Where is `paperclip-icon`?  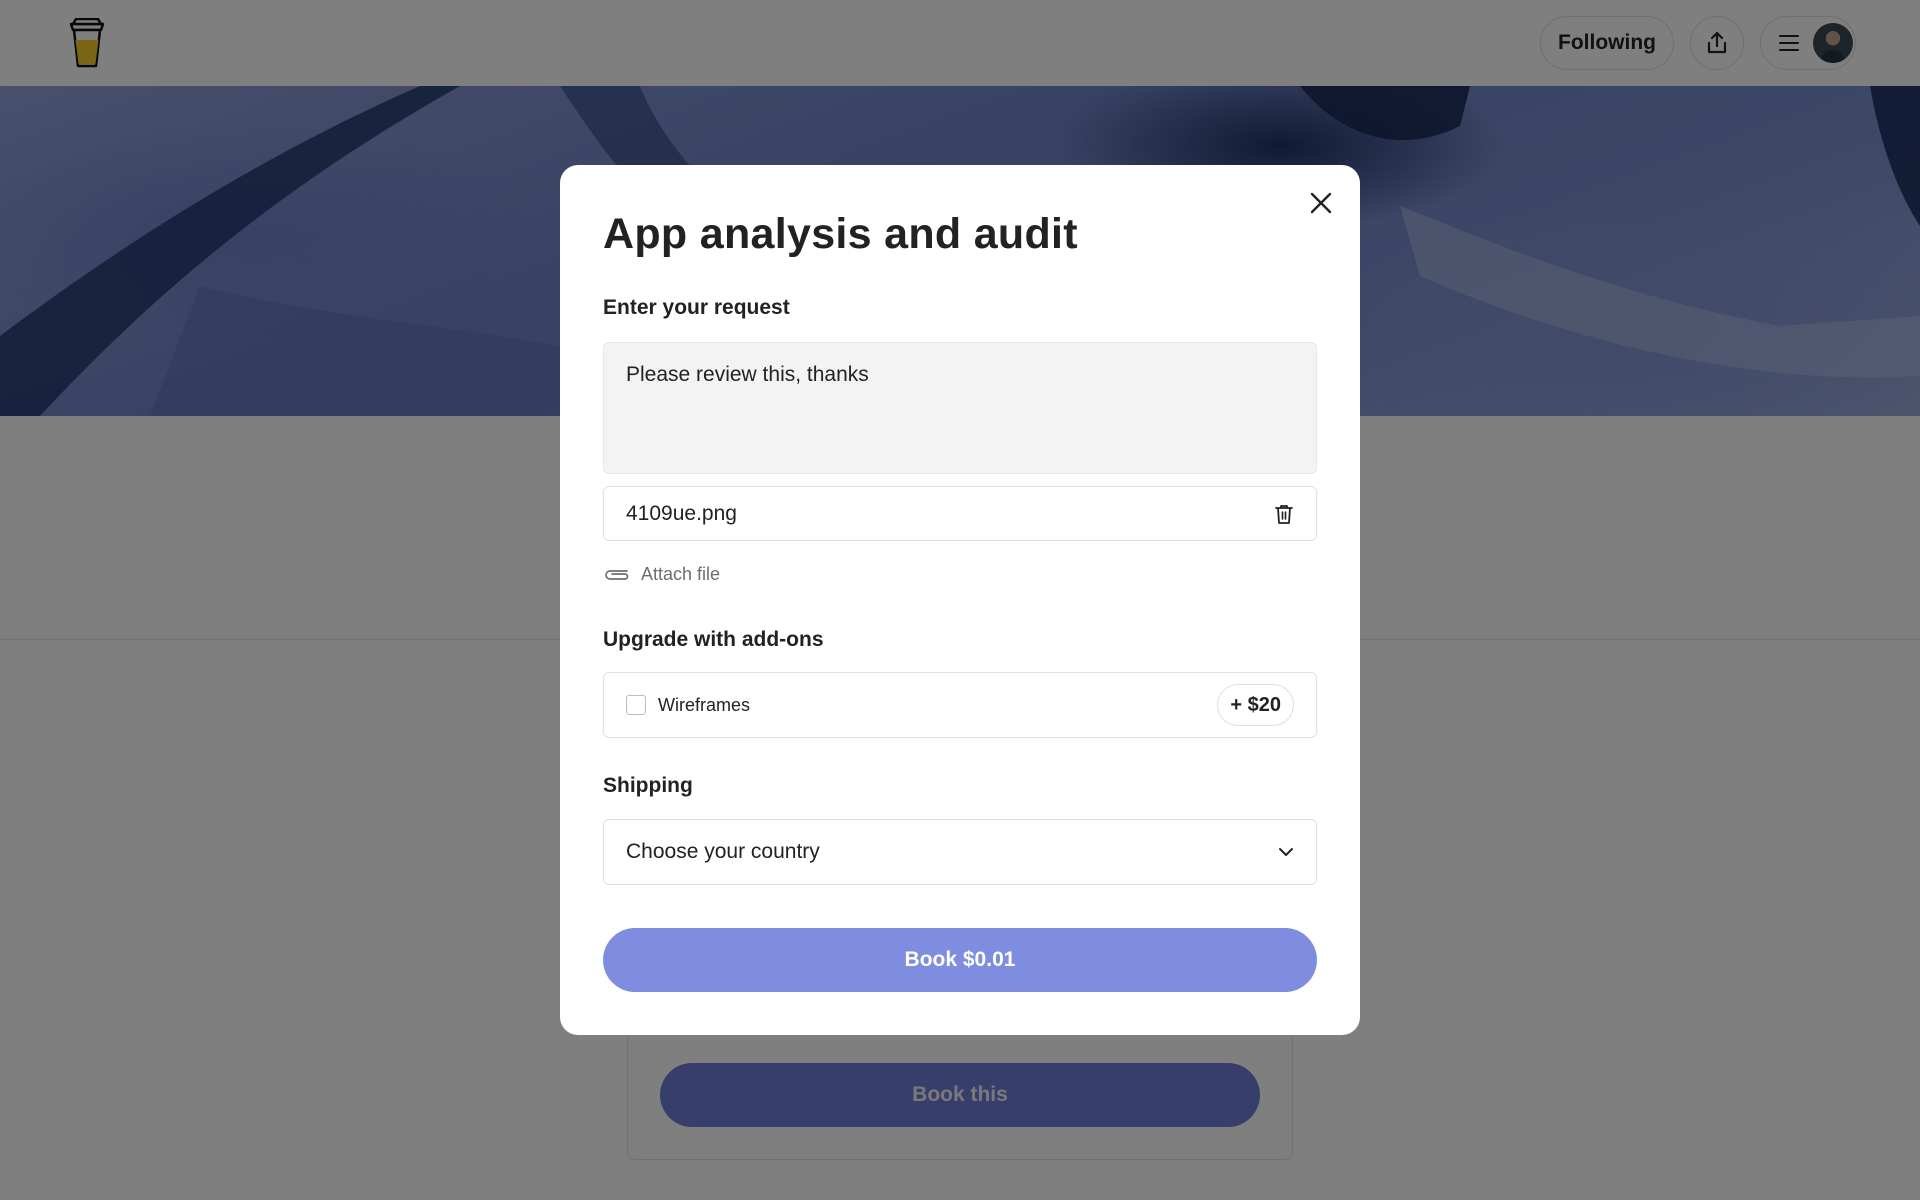
paperclip-icon is located at coordinates (617, 574).